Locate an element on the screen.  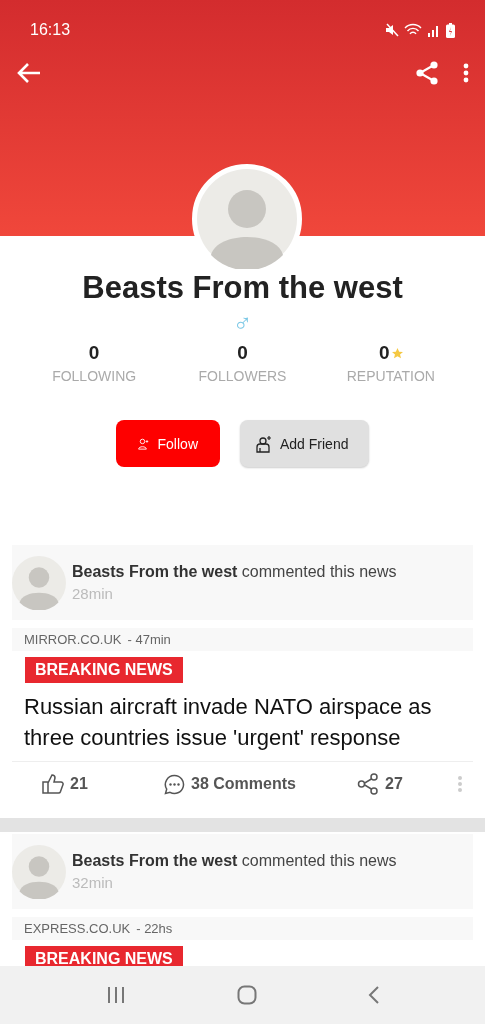
gender-symbol: ♂ is located at coordinates (242, 323).